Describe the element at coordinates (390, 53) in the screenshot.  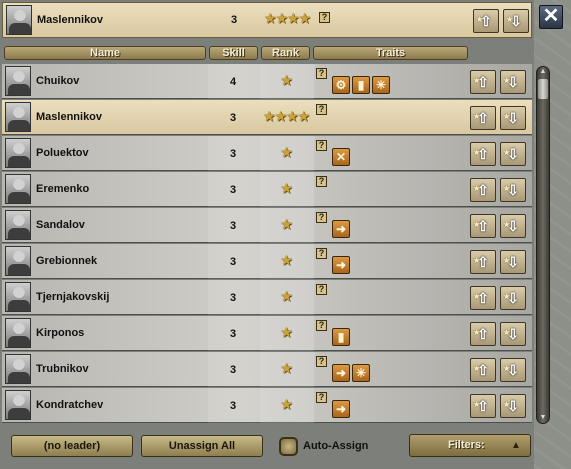
I see `header-traits: Traits` at that location.